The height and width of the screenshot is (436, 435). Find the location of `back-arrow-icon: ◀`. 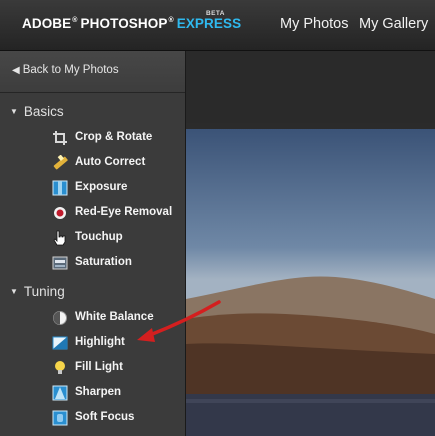

back-arrow-icon: ◀ is located at coordinates (16, 70).